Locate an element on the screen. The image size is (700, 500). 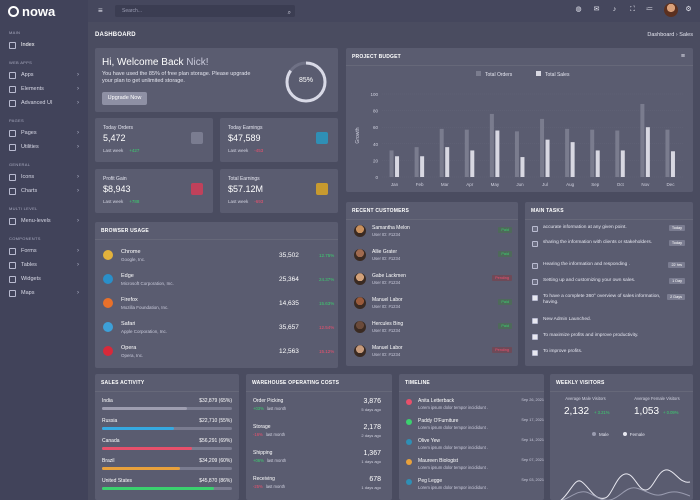
gear-icon: ⚙ is located at coordinates (688, 9).